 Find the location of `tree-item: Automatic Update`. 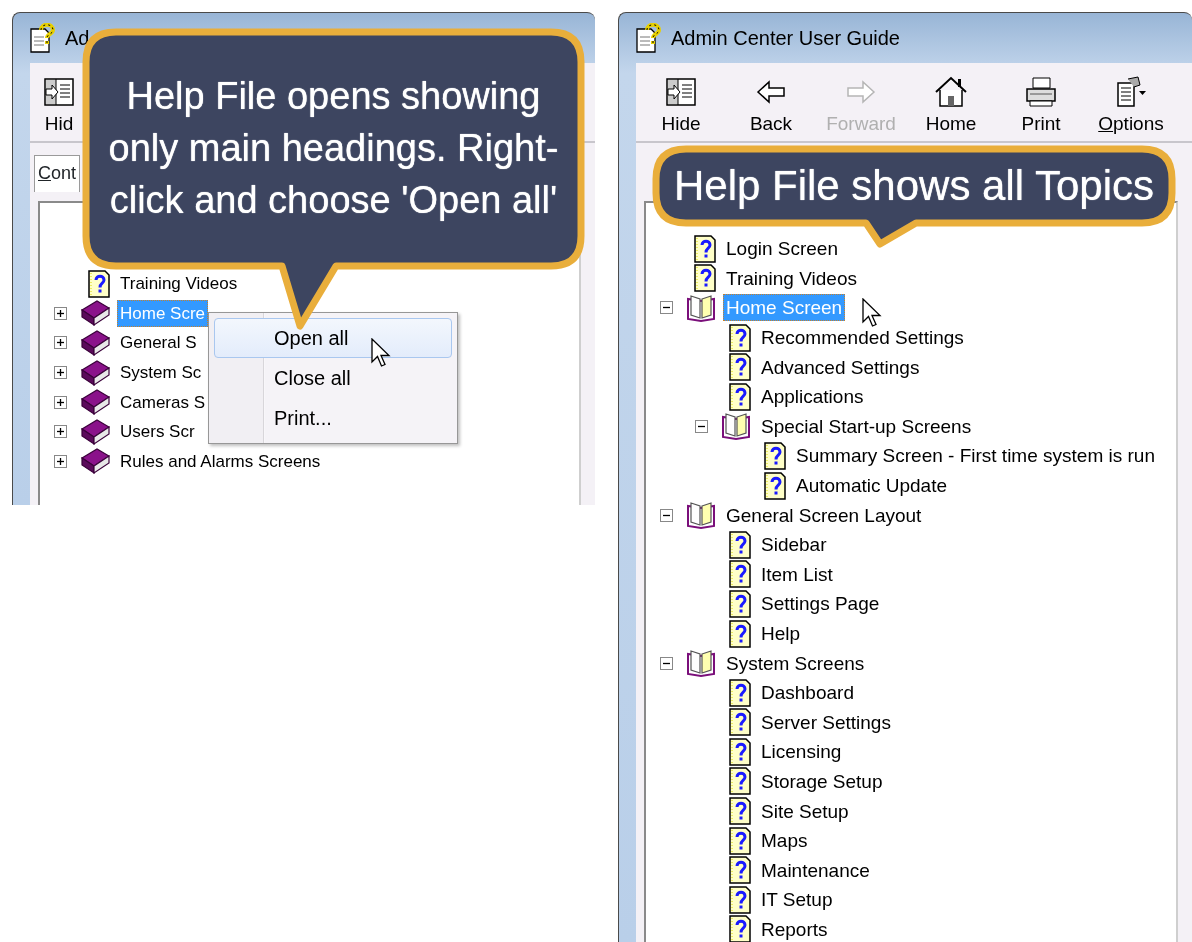

tree-item: Automatic Update is located at coordinates (872, 486).